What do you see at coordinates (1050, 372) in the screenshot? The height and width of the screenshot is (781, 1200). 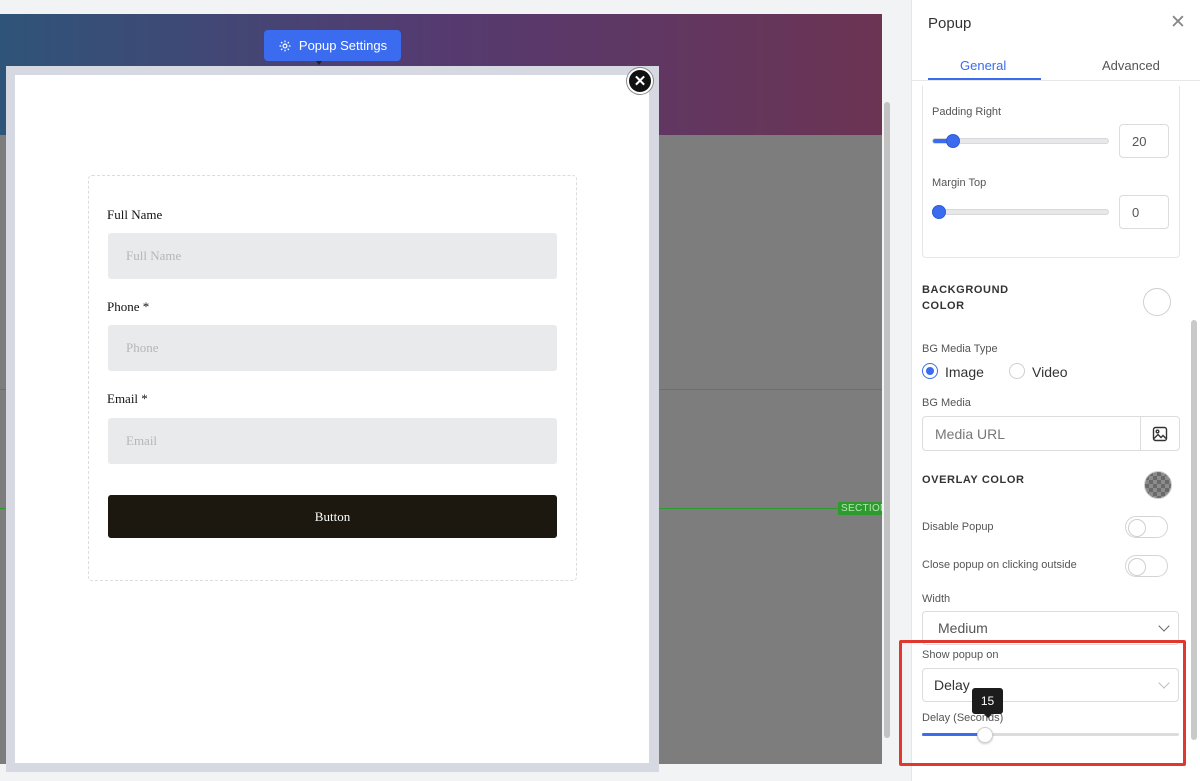 I see `radio-video-label: Video` at bounding box center [1050, 372].